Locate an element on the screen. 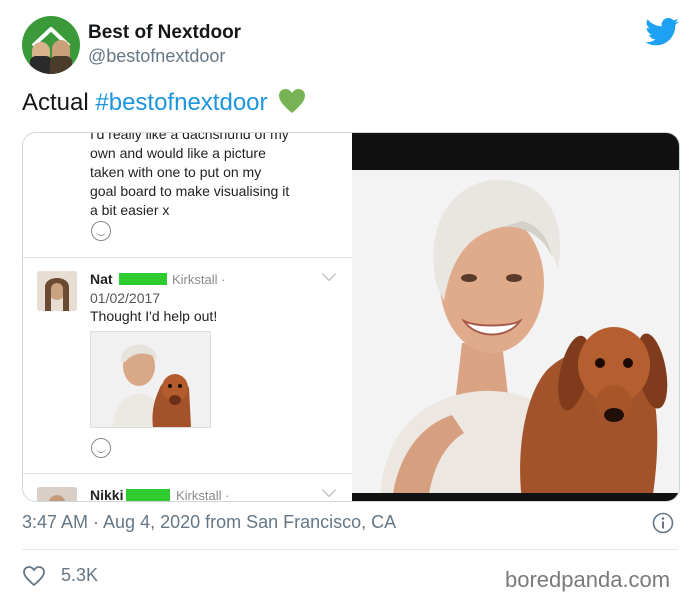 The image size is (700, 603). tweet-text: Actual #bestofnextdoor is located at coordinates (164, 102).